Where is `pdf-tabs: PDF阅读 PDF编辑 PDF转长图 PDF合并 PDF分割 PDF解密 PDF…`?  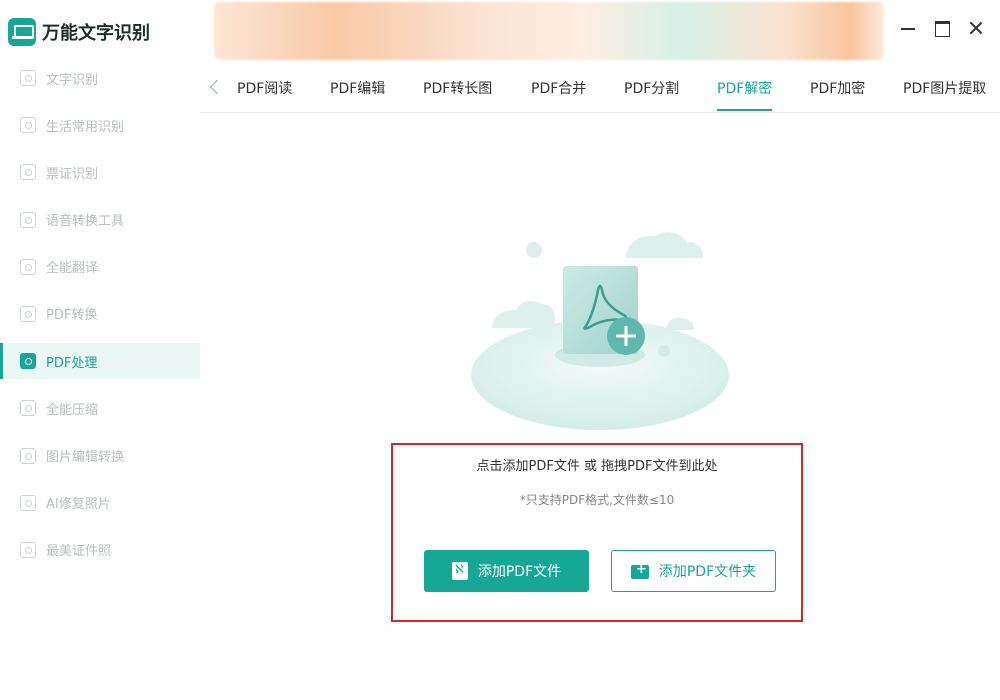 pdf-tabs: PDF阅读 PDF编辑 PDF转长图 PDF合并 PDF分割 PDF解密 PDF… is located at coordinates (600, 87).